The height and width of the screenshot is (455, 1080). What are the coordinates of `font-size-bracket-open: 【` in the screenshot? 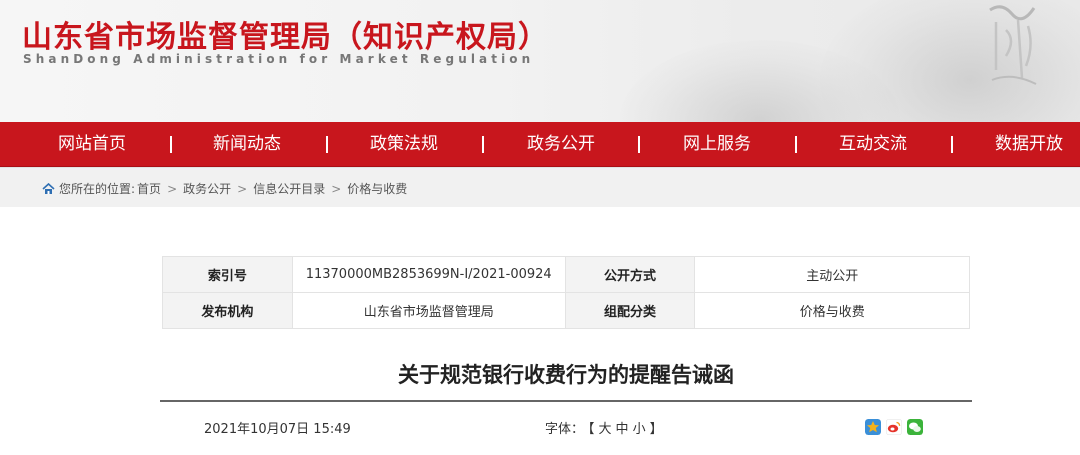 It's located at (591, 429).